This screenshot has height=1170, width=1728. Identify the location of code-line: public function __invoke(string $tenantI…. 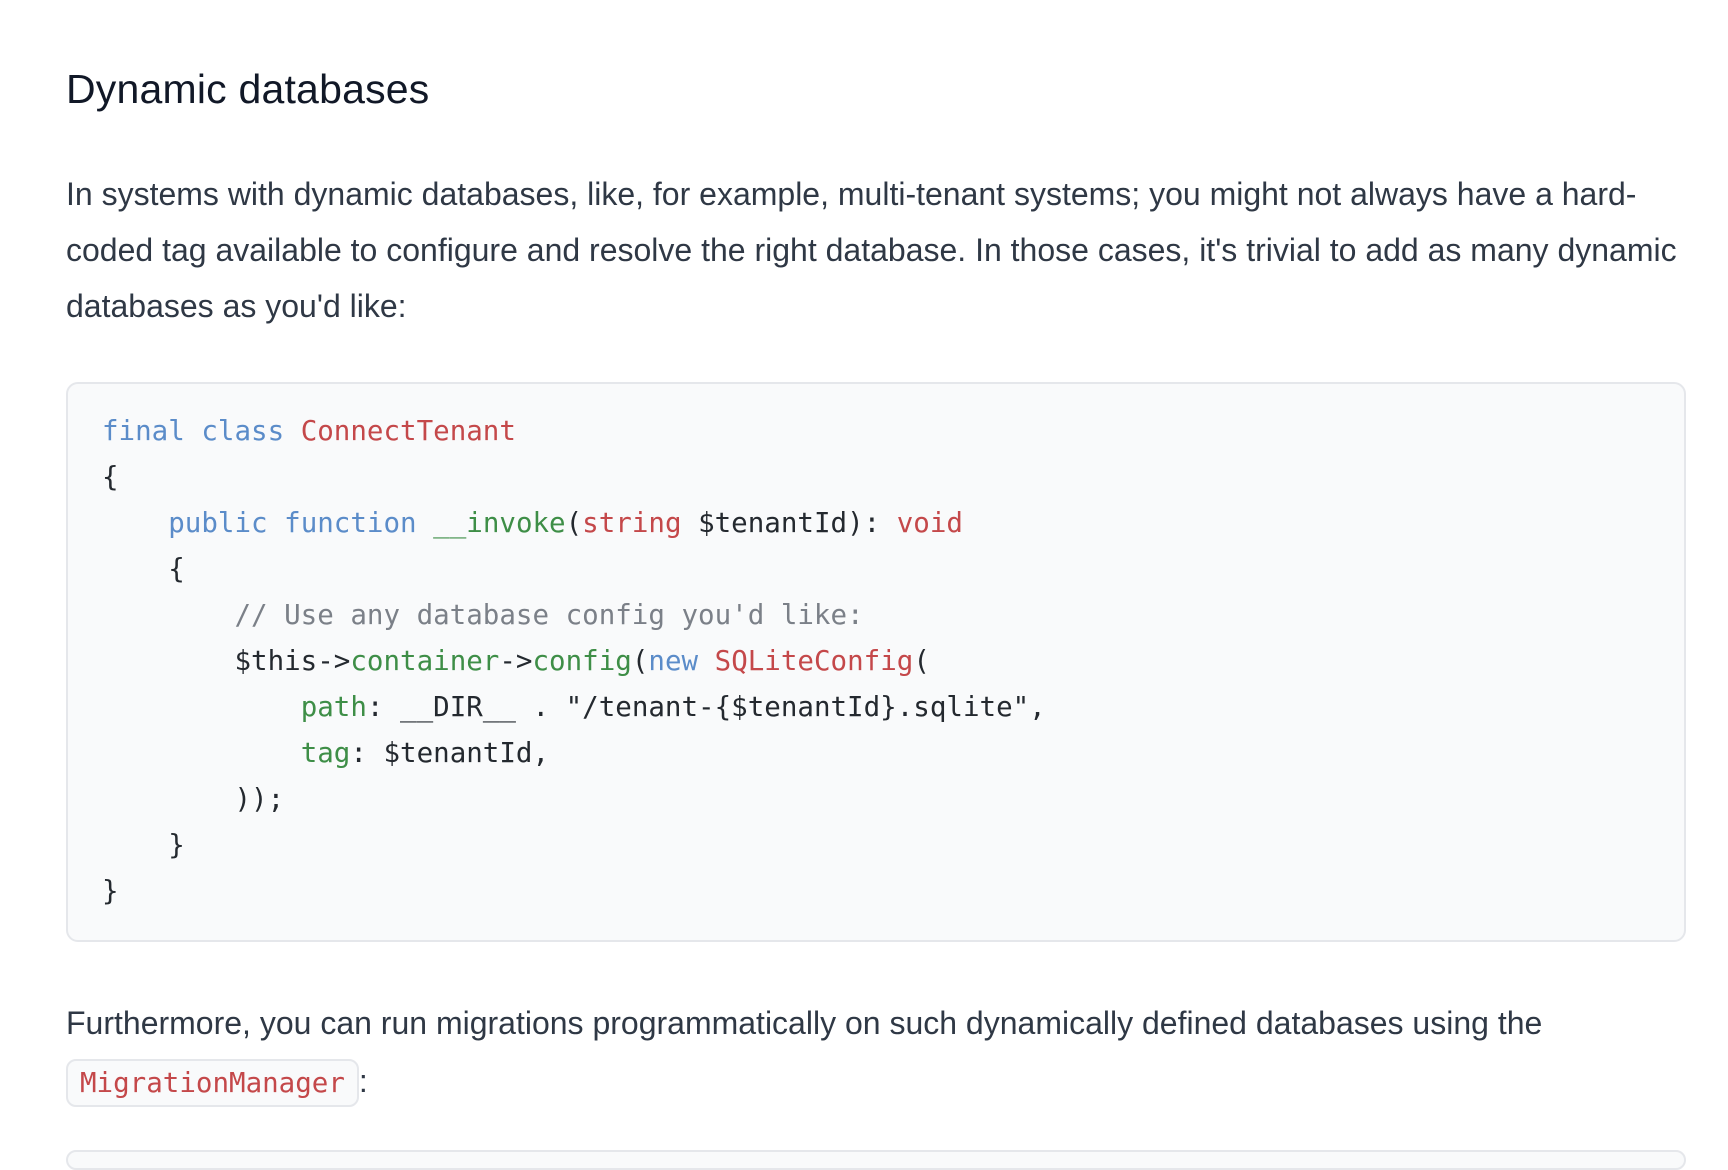
(574, 523).